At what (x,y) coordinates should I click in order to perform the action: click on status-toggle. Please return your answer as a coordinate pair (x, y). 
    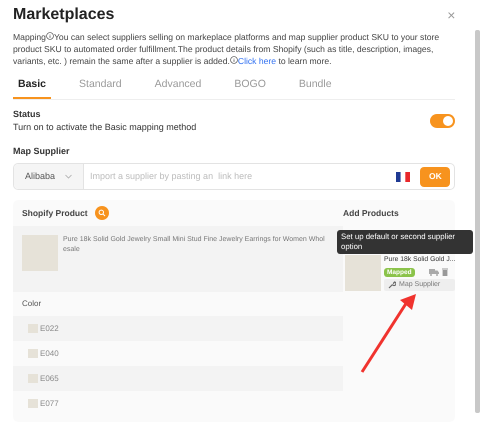
    Looking at the image, I should click on (443, 121).